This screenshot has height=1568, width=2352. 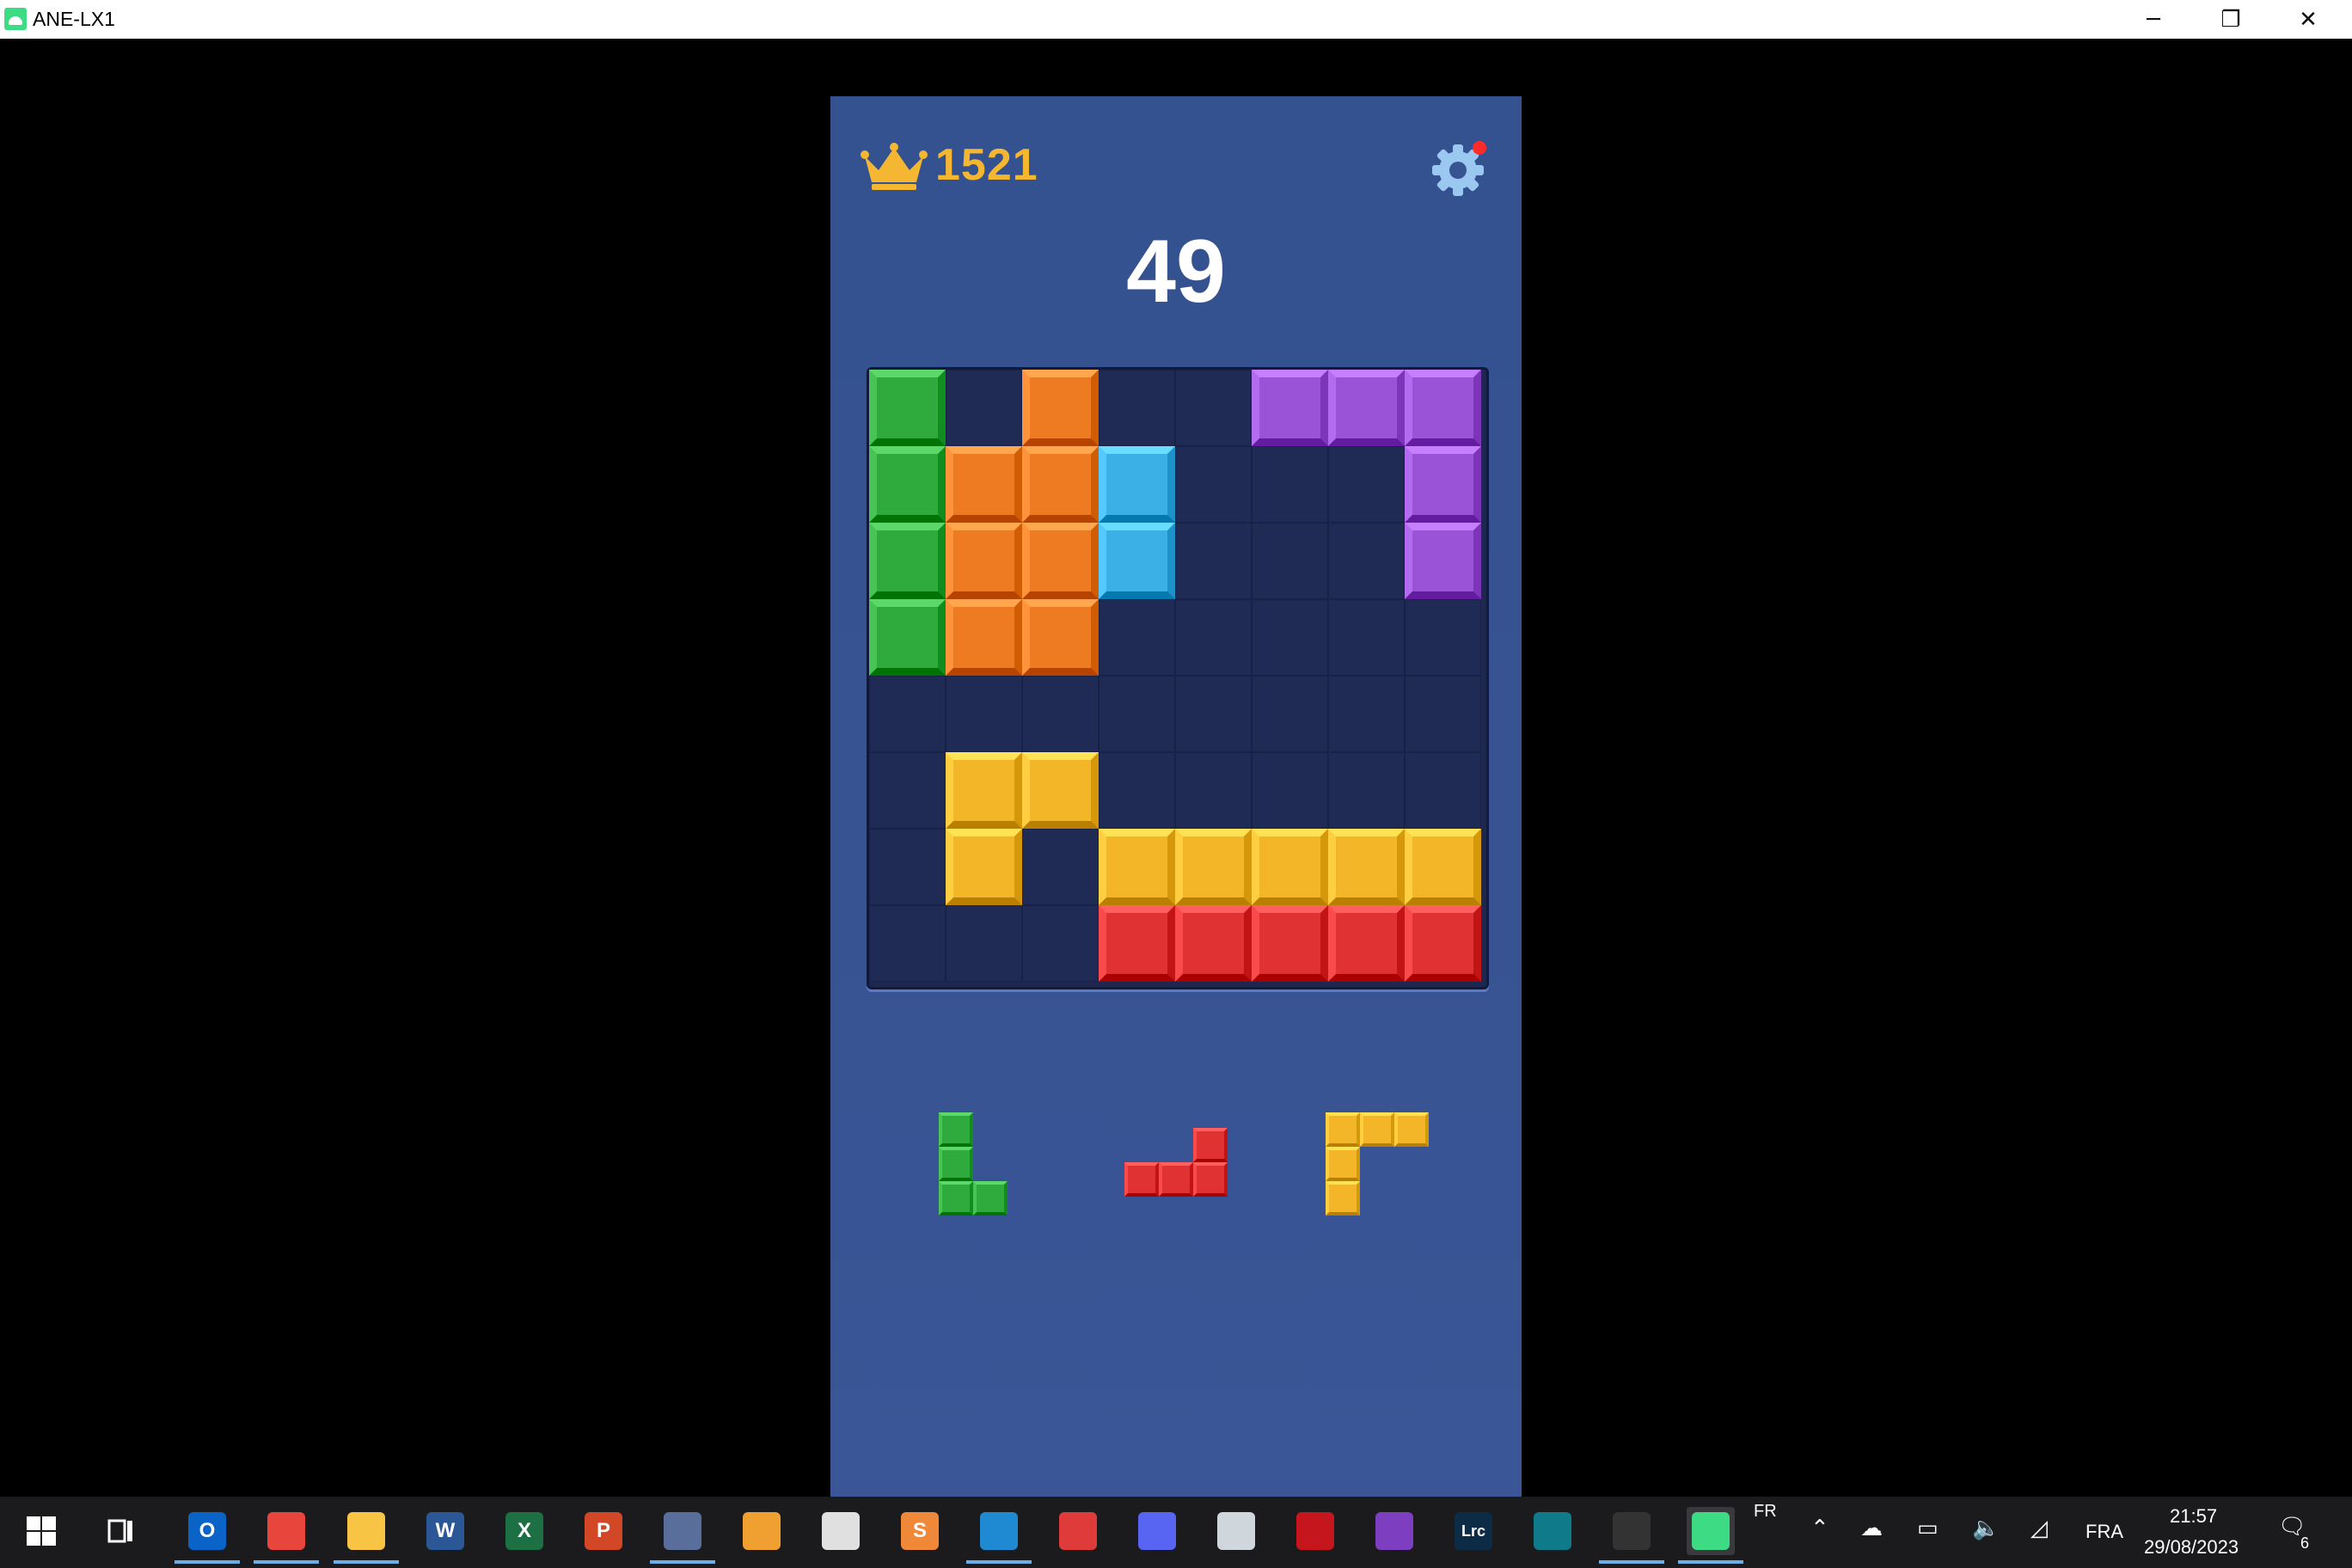 I want to click on media-app, so click(x=762, y=1531).